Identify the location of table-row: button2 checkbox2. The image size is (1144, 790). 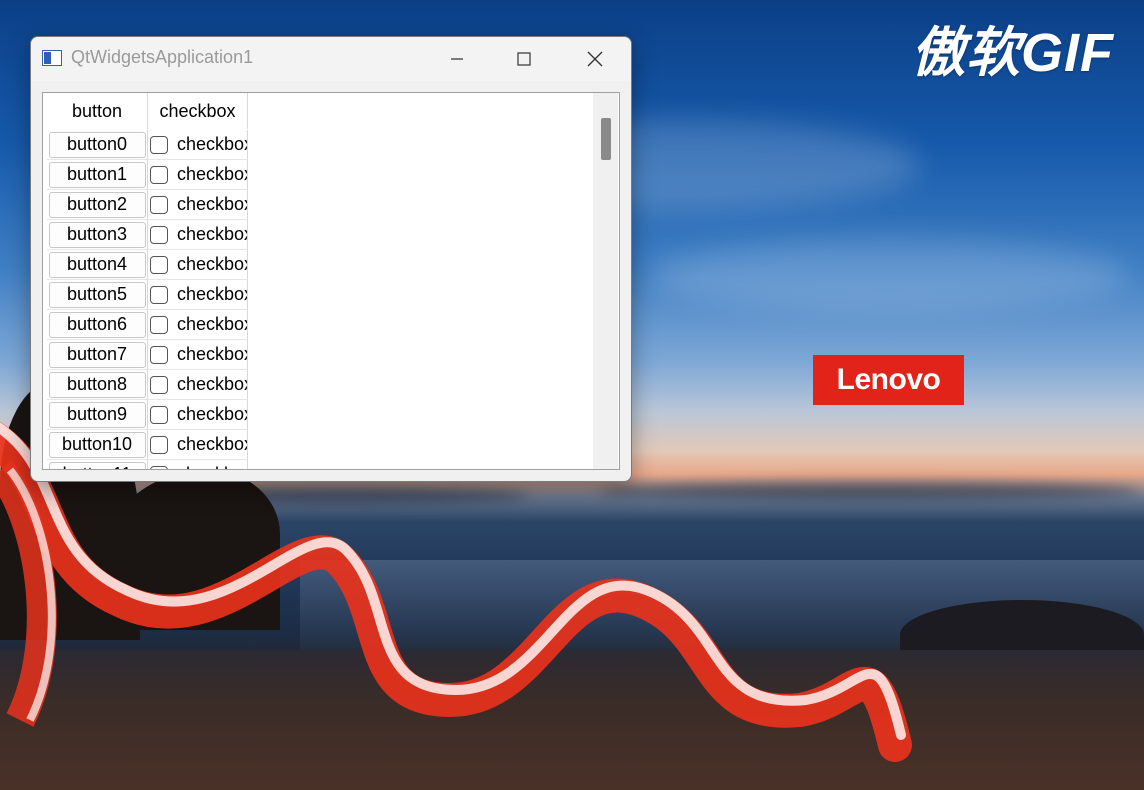
(147, 205).